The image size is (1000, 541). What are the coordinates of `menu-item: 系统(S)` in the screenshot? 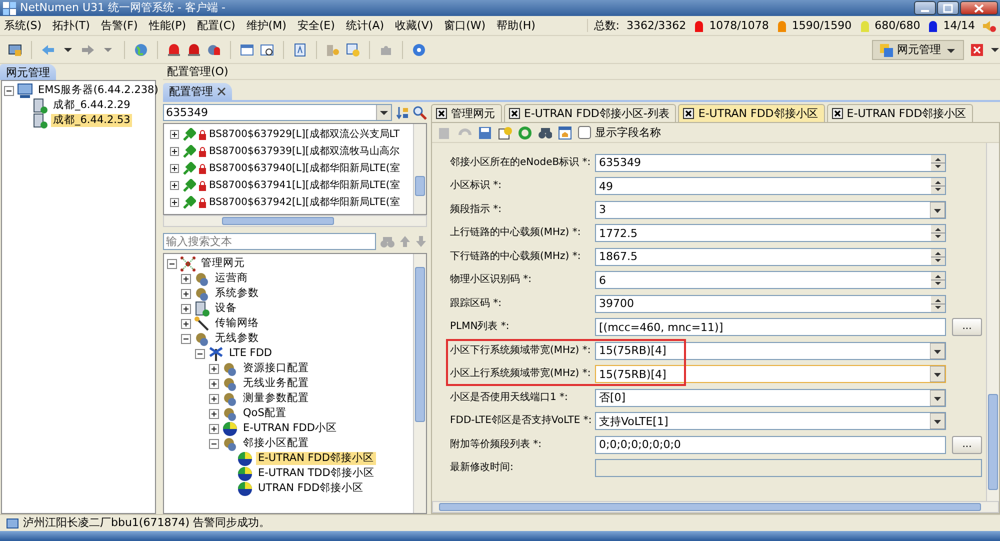 It's located at (23, 25).